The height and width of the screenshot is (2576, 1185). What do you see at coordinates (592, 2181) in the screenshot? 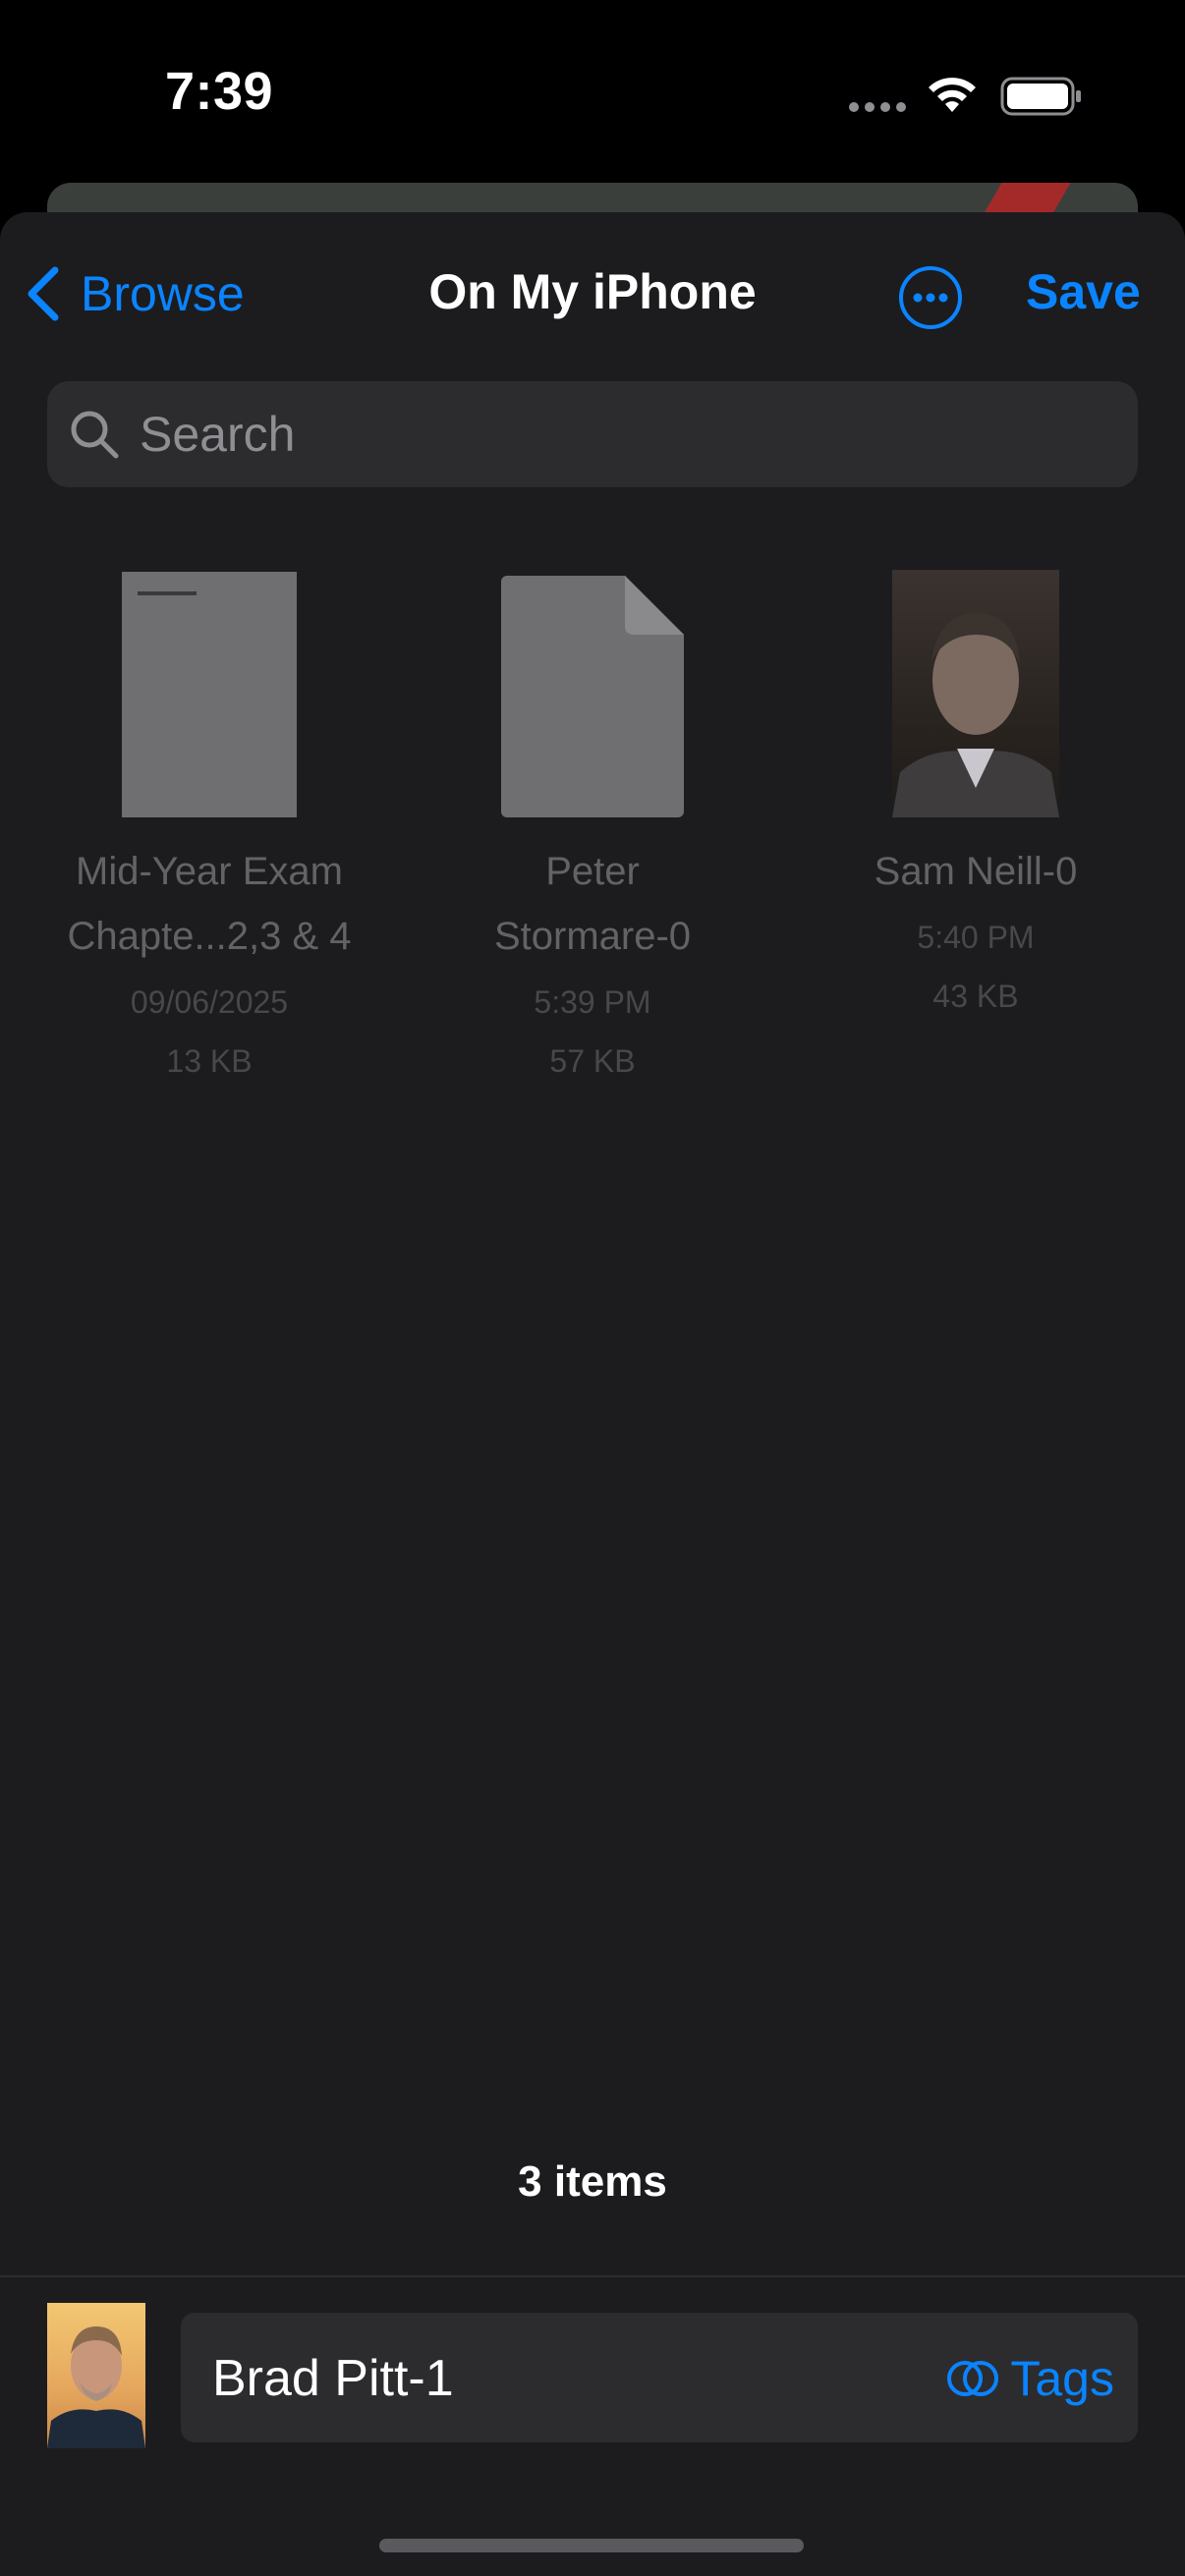
I see `item-count: 3 items` at bounding box center [592, 2181].